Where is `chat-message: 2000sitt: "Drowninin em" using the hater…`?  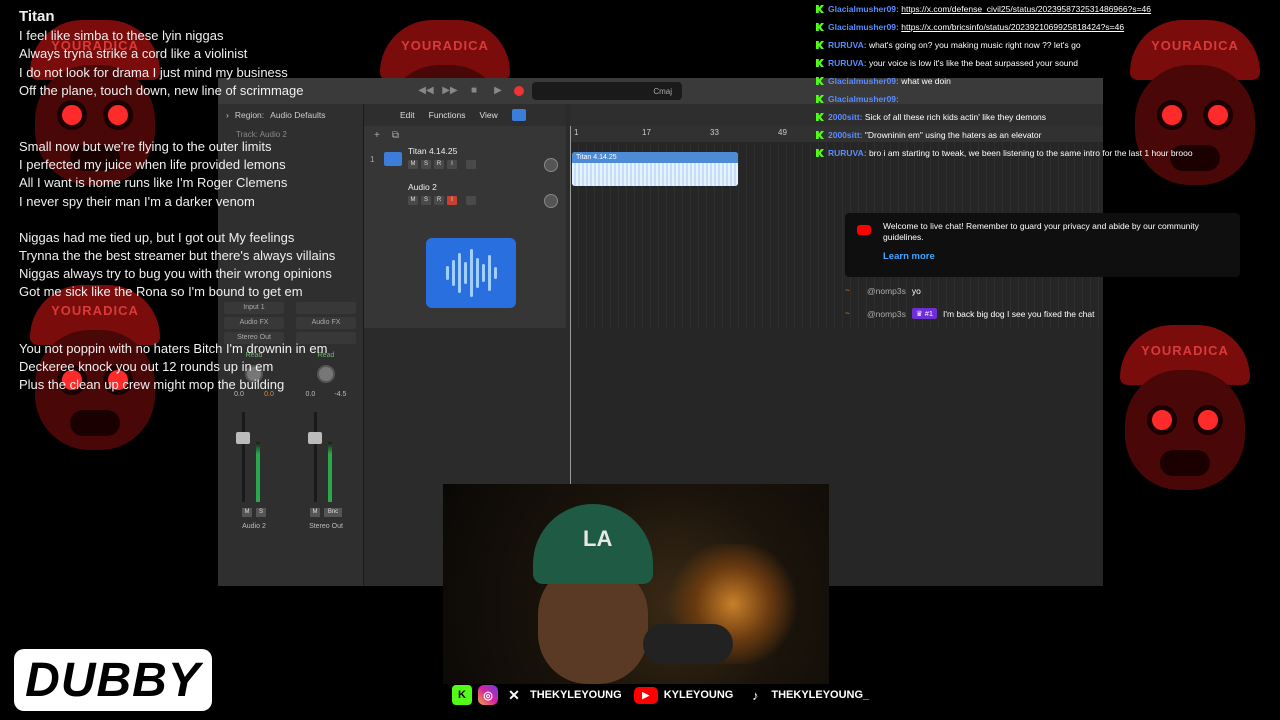
chat-message: 2000sitt: "Drowninin em" using the hater… is located at coordinates (1048, 135).